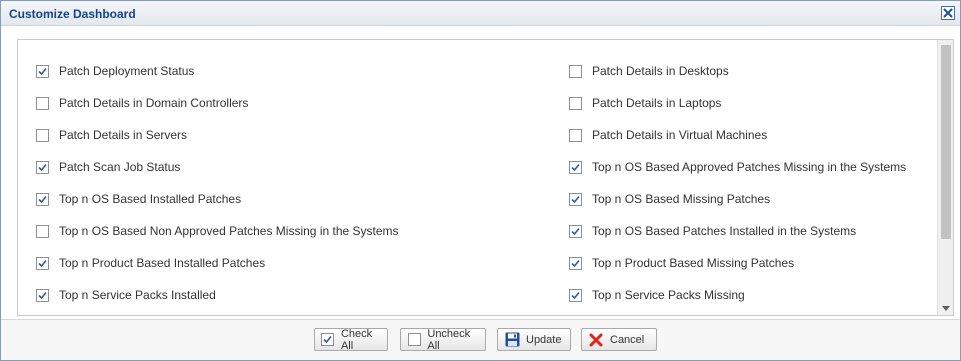 This screenshot has width=961, height=361. What do you see at coordinates (414, 340) in the screenshot?
I see `unchecked-checkbox-icon` at bounding box center [414, 340].